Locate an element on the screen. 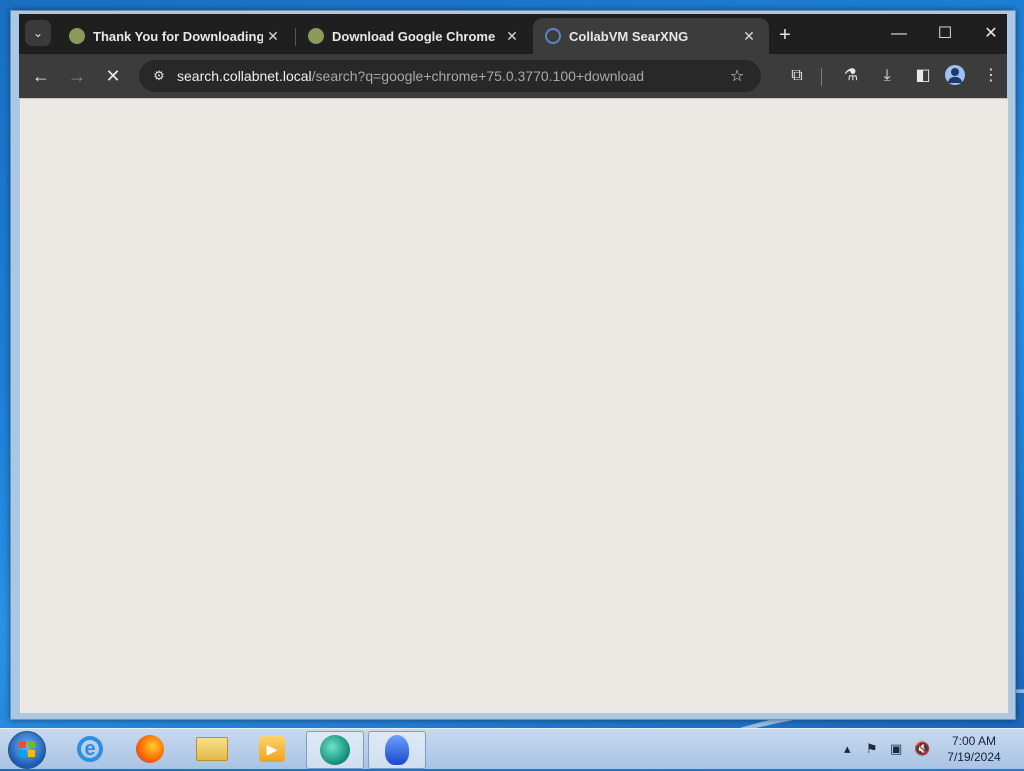 Image resolution: width=1024 pixels, height=771 pixels. flask-icon: ⚗ is located at coordinates (851, 75).